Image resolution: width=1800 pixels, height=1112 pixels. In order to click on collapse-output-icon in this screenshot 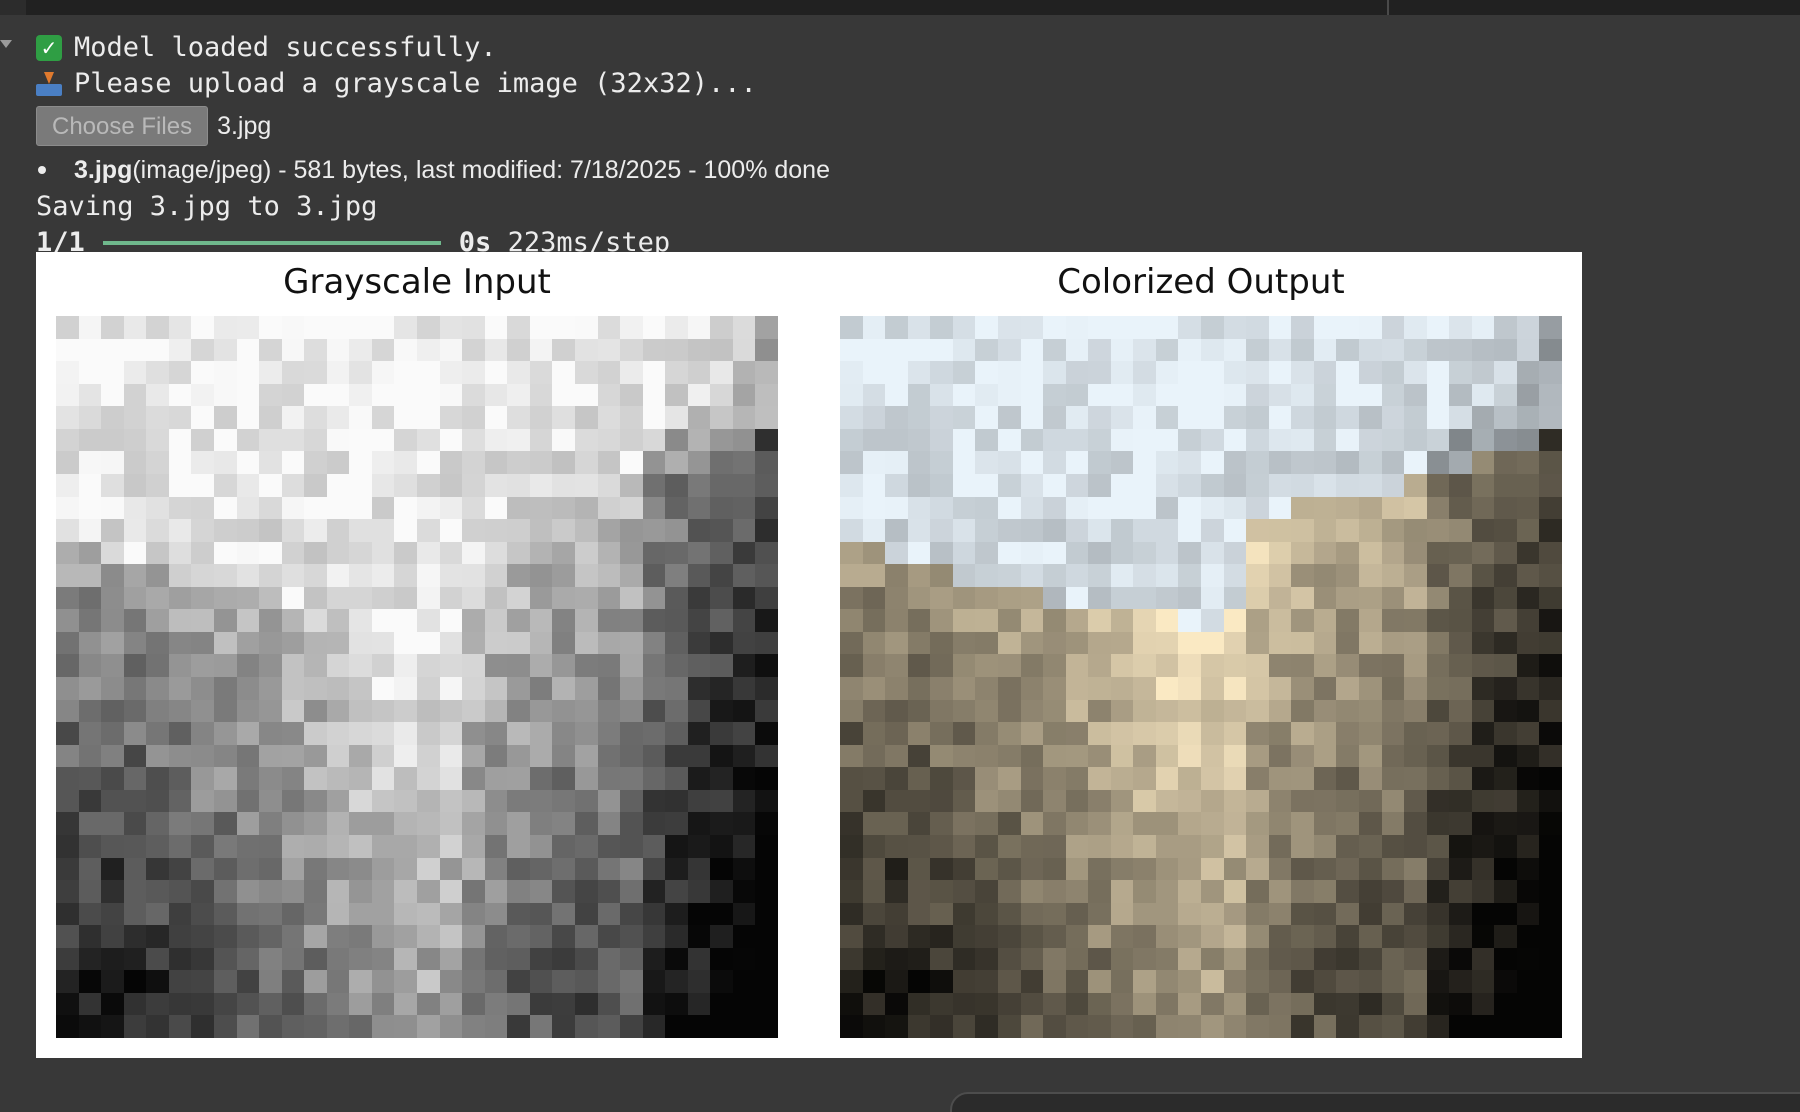, I will do `click(6, 44)`.